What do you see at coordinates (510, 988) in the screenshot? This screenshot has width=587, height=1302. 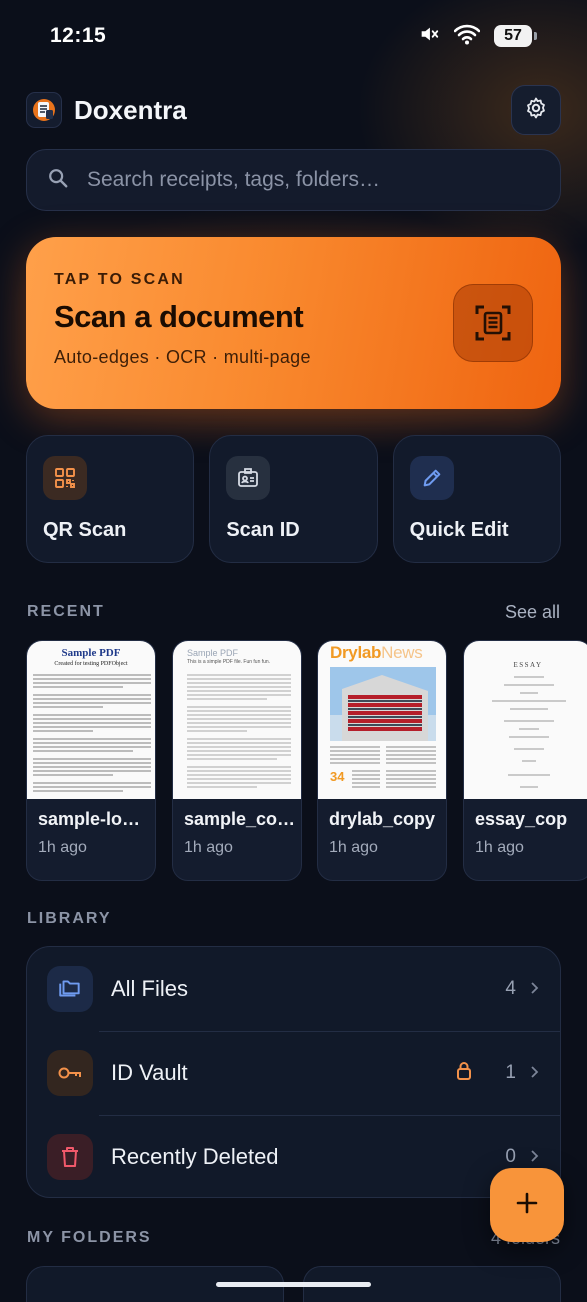 I see `library-item-count: 4` at bounding box center [510, 988].